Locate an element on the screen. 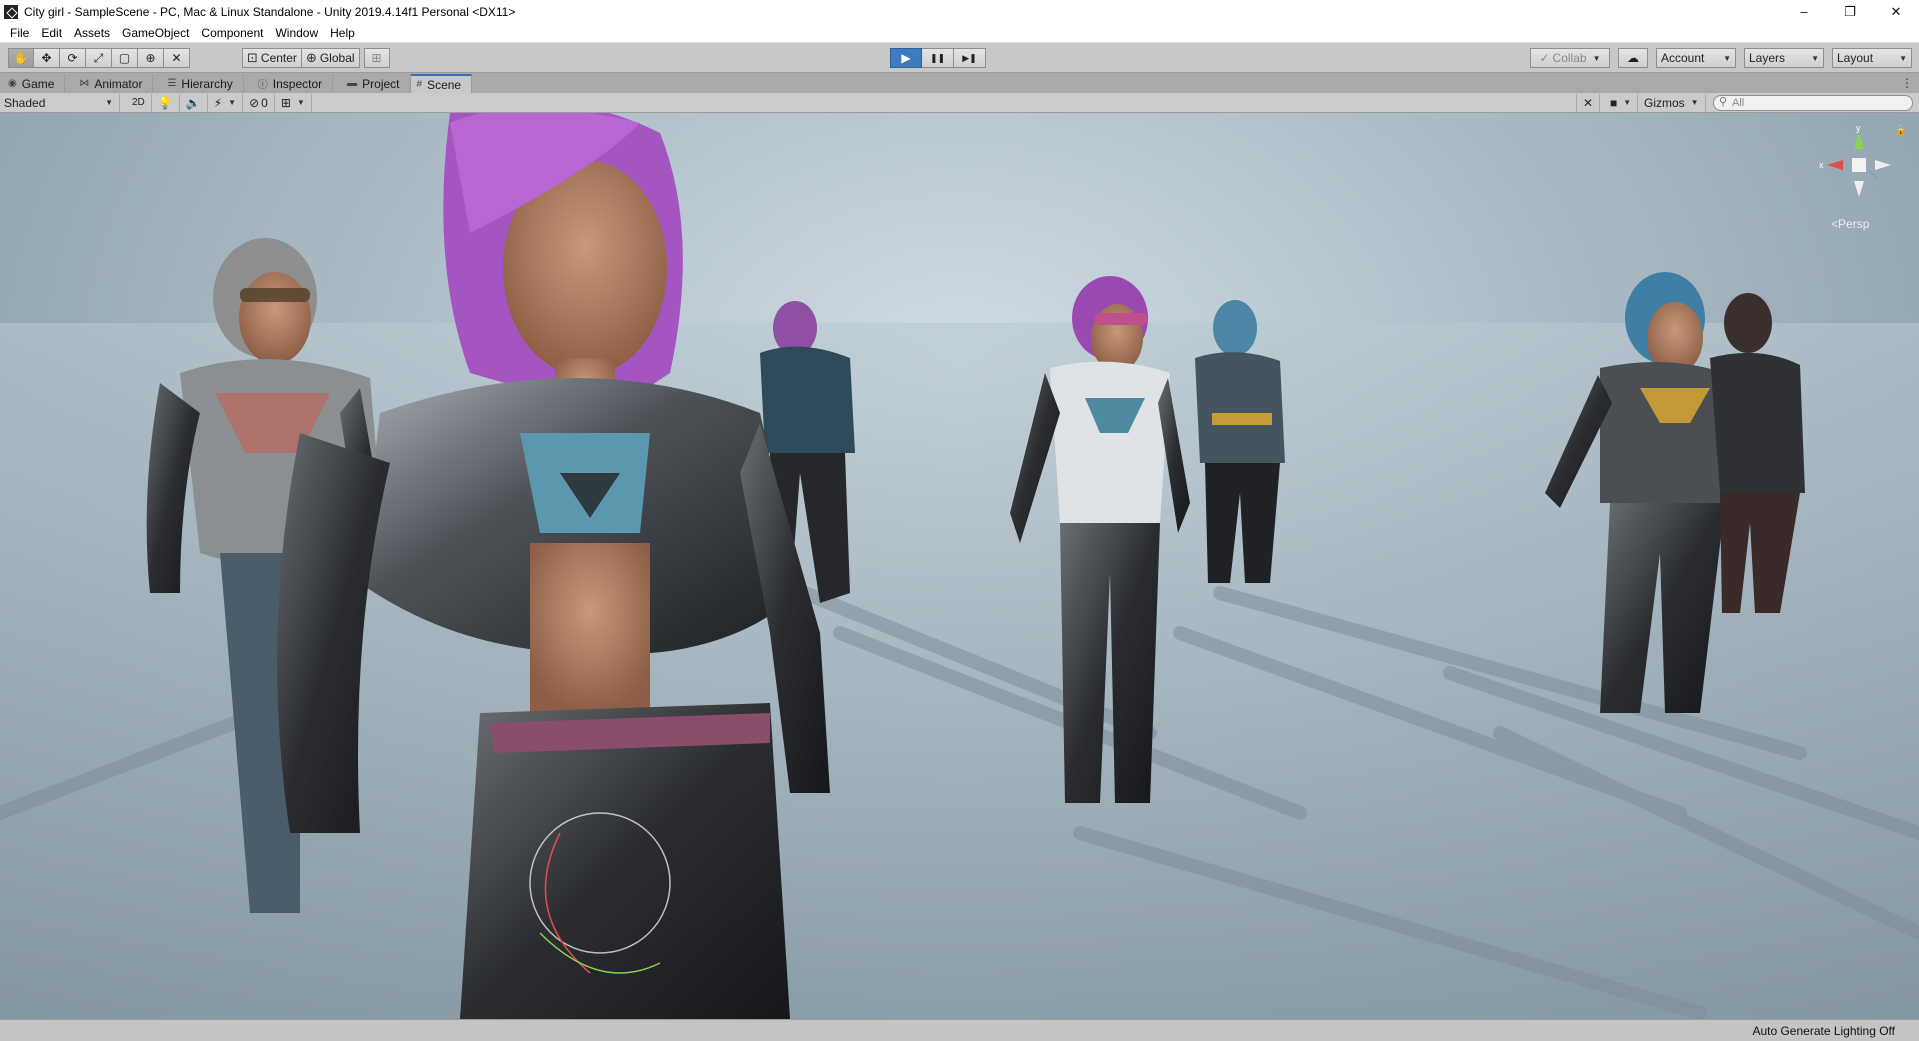 The width and height of the screenshot is (1919, 1041). check-icon: ✓ is located at coordinates (1544, 58).